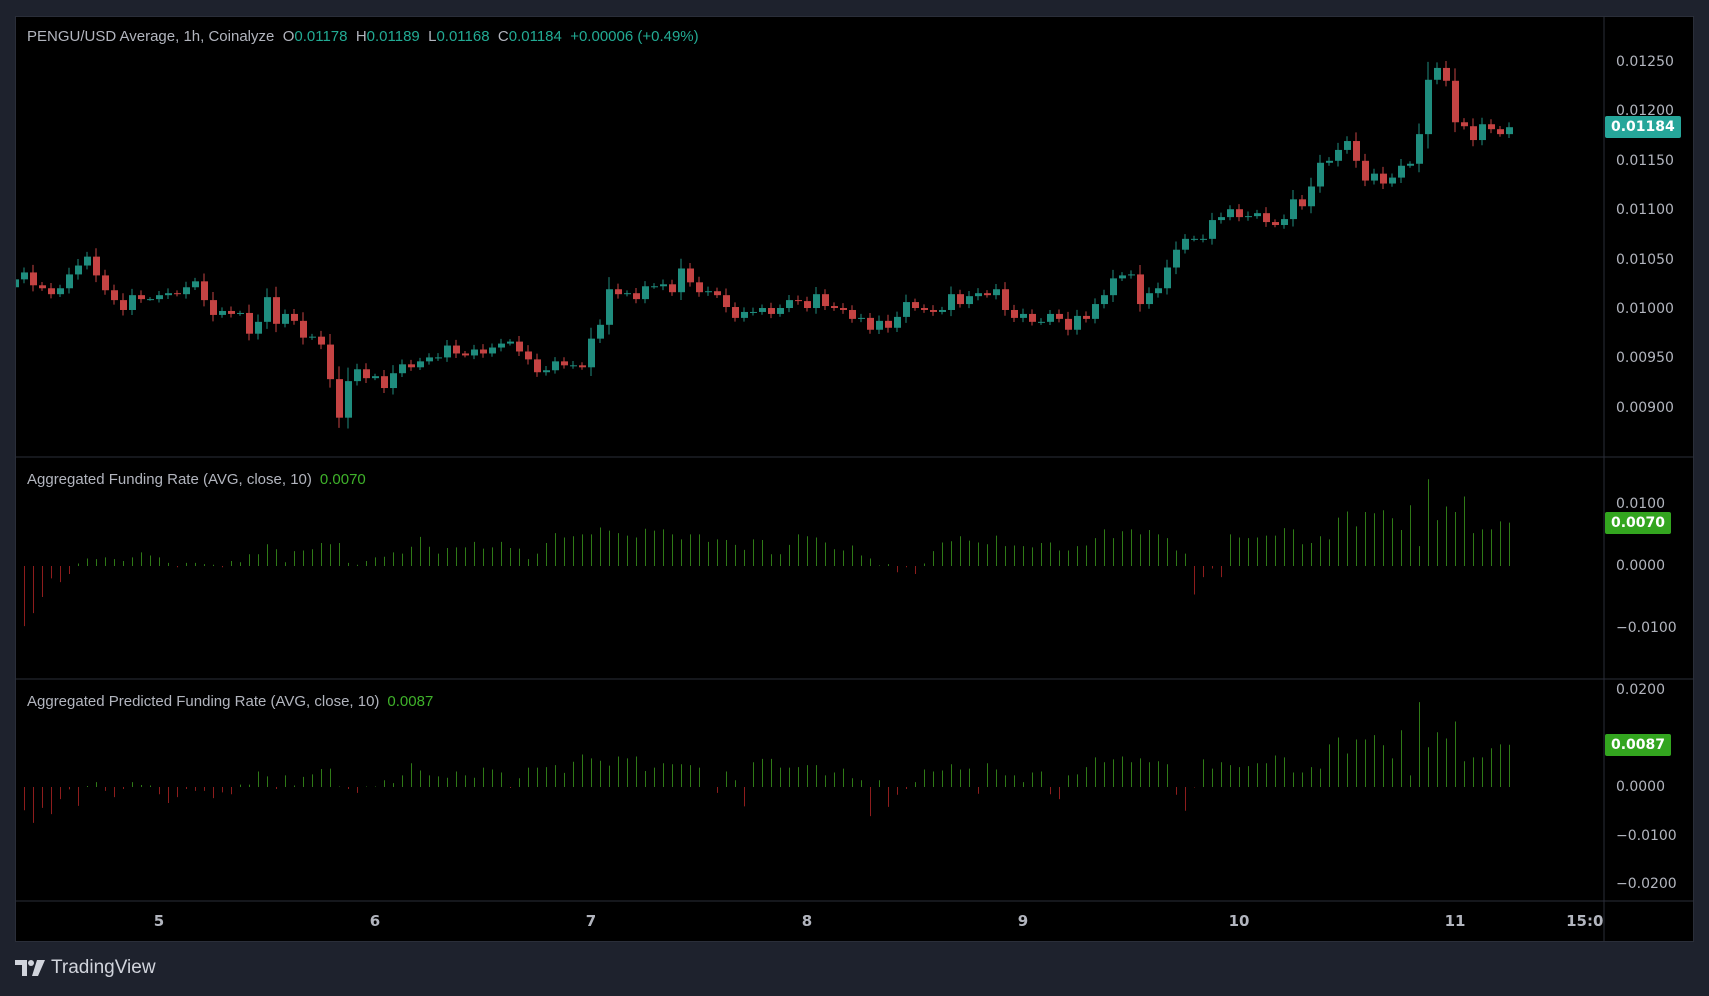  What do you see at coordinates (1645, 259) in the screenshot?
I see `price-tick-label: 0.01050` at bounding box center [1645, 259].